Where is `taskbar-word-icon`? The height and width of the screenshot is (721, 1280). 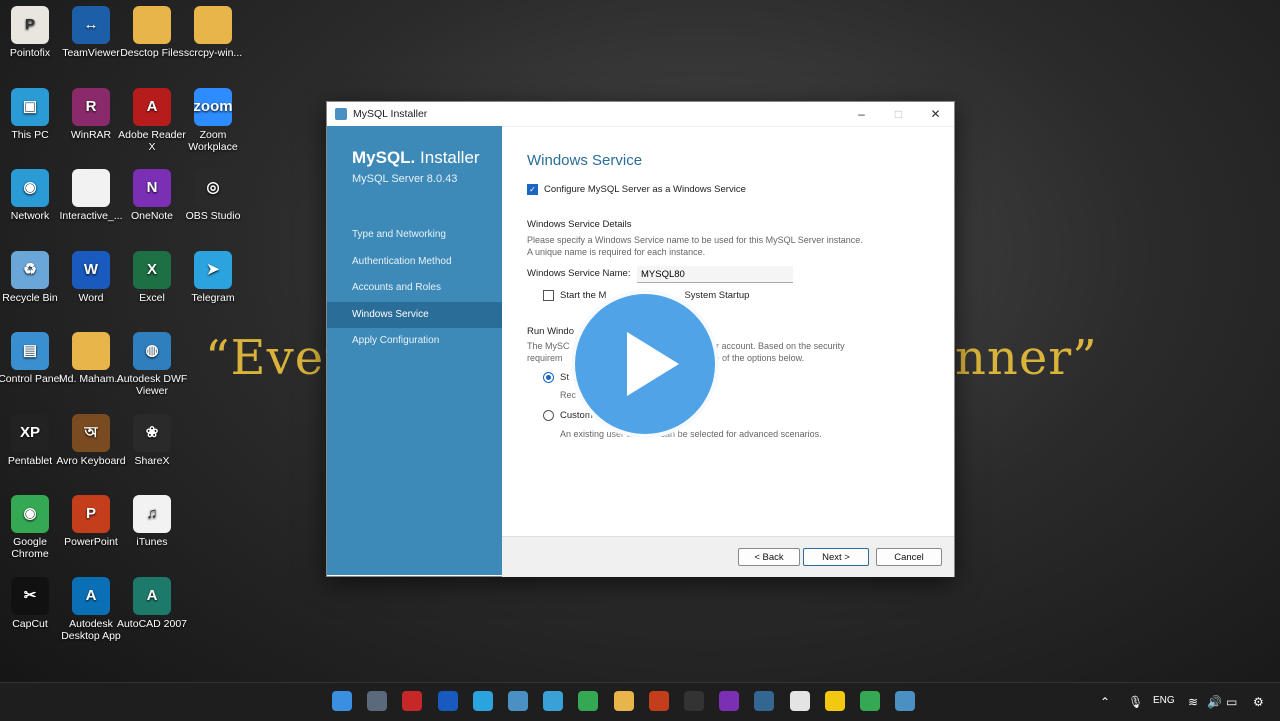
taskbar-word-icon is located at coordinates (448, 701).